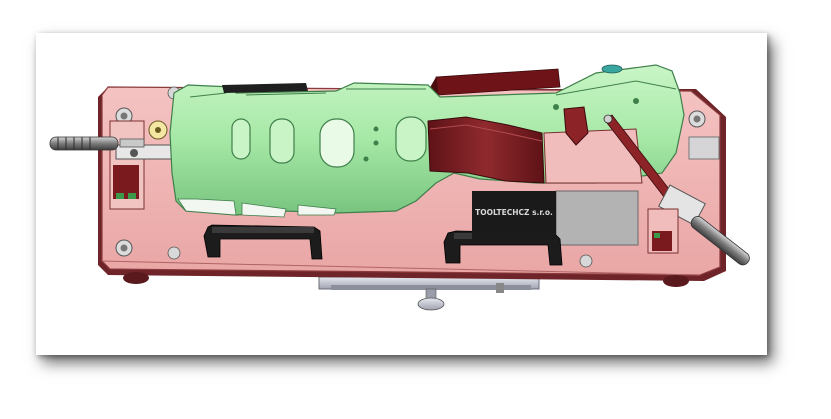  Describe the element at coordinates (612, 69) in the screenshot. I see `teal-cap` at that location.